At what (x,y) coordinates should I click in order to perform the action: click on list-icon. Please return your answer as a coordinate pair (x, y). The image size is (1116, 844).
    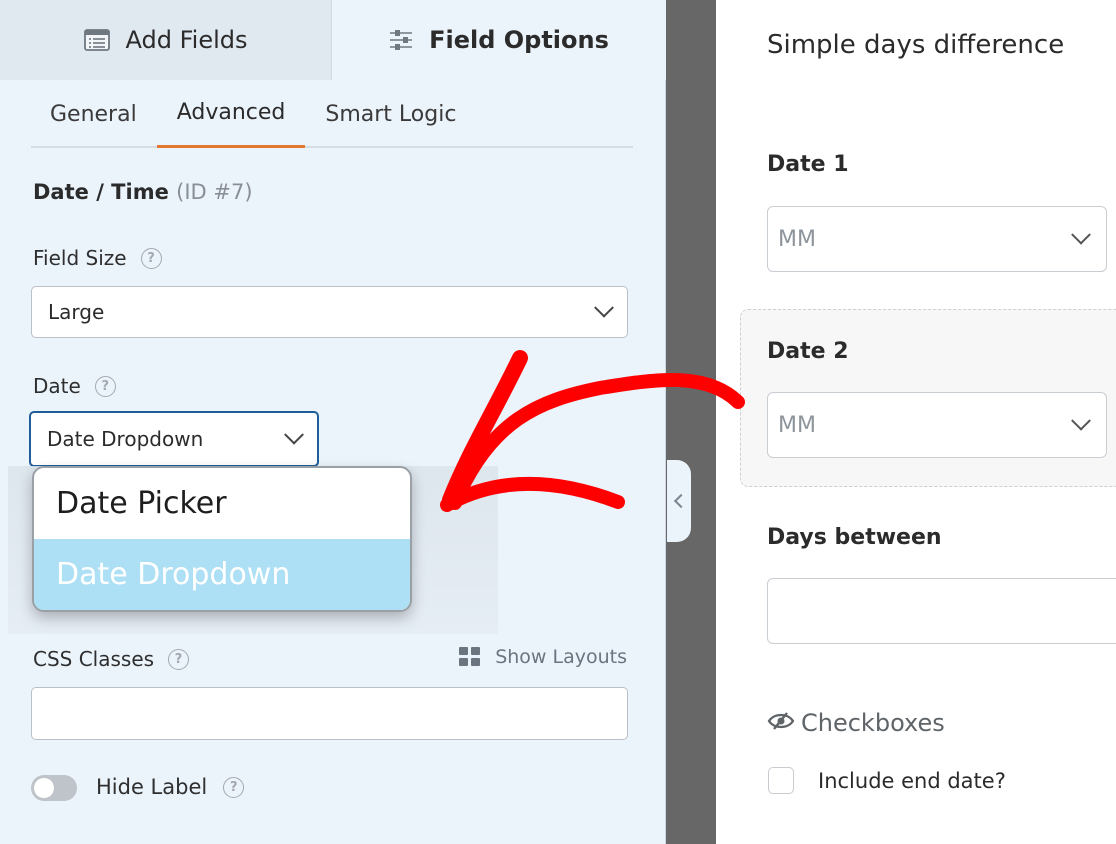
    Looking at the image, I should click on (96, 40).